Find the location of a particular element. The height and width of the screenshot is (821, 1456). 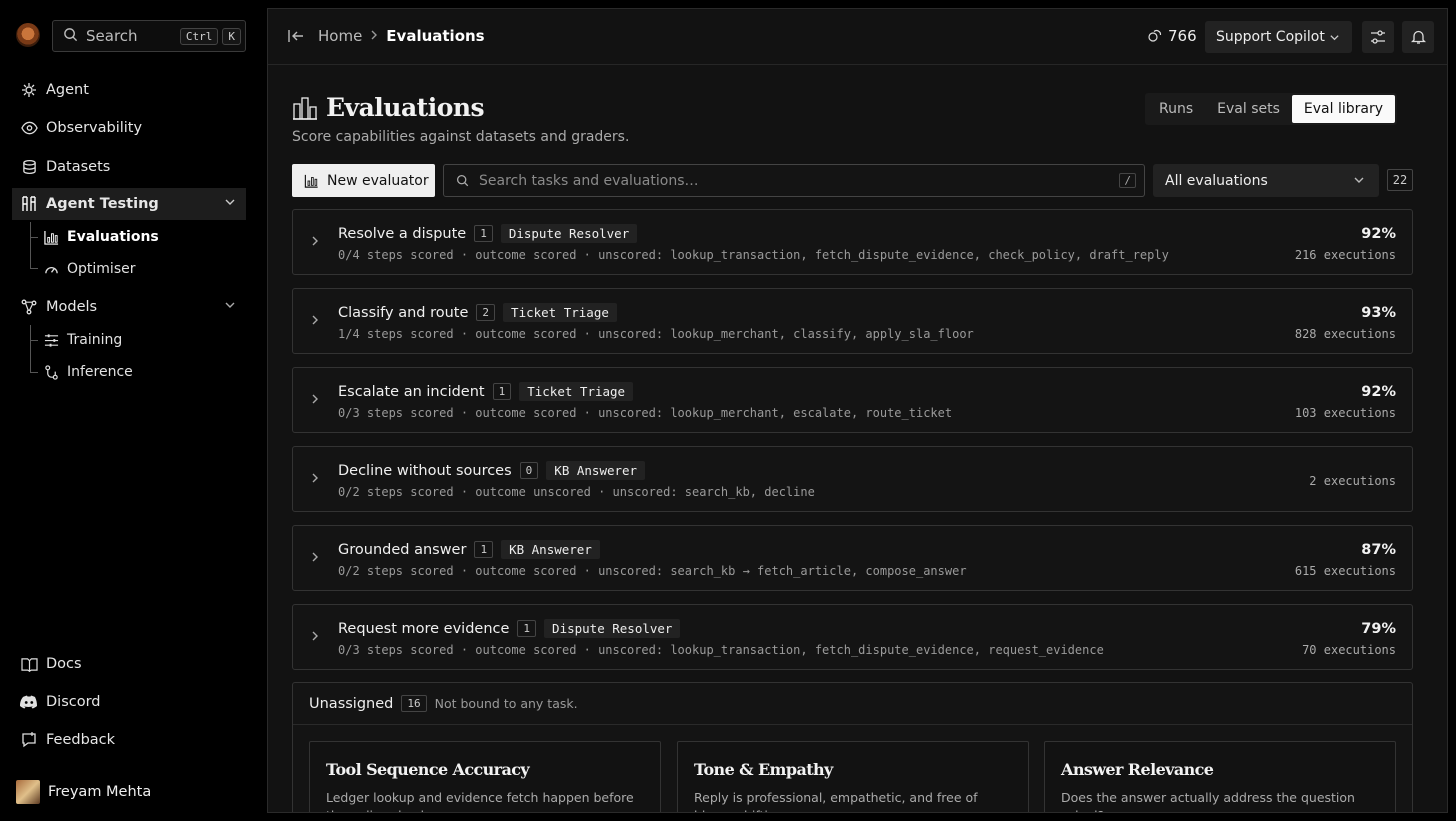

settings-button is located at coordinates (1378, 37).